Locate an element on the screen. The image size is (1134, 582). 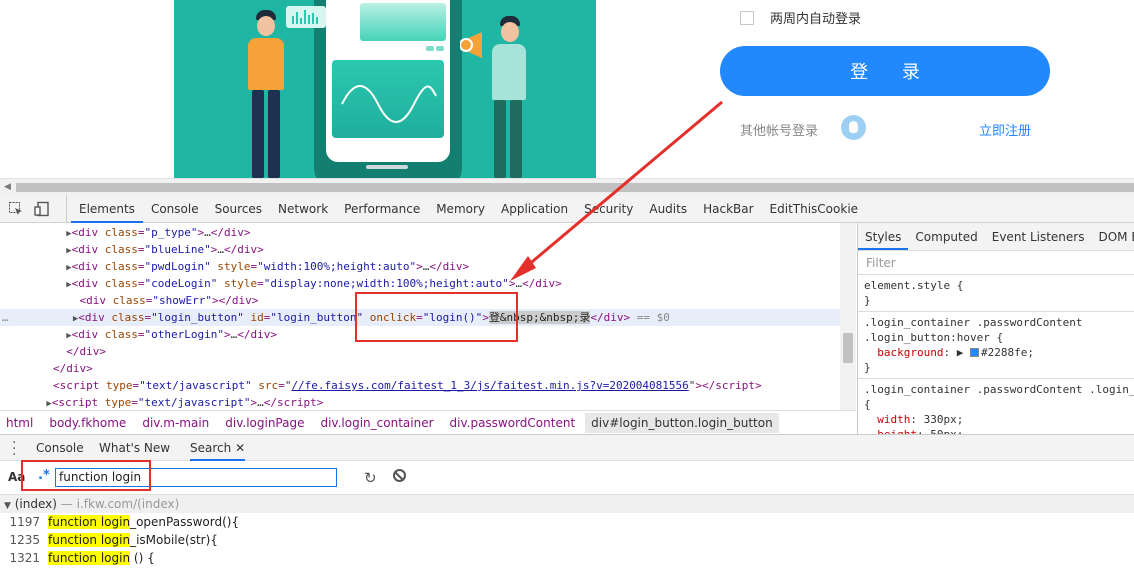
close-icon: ✕ is located at coordinates (240, 448).